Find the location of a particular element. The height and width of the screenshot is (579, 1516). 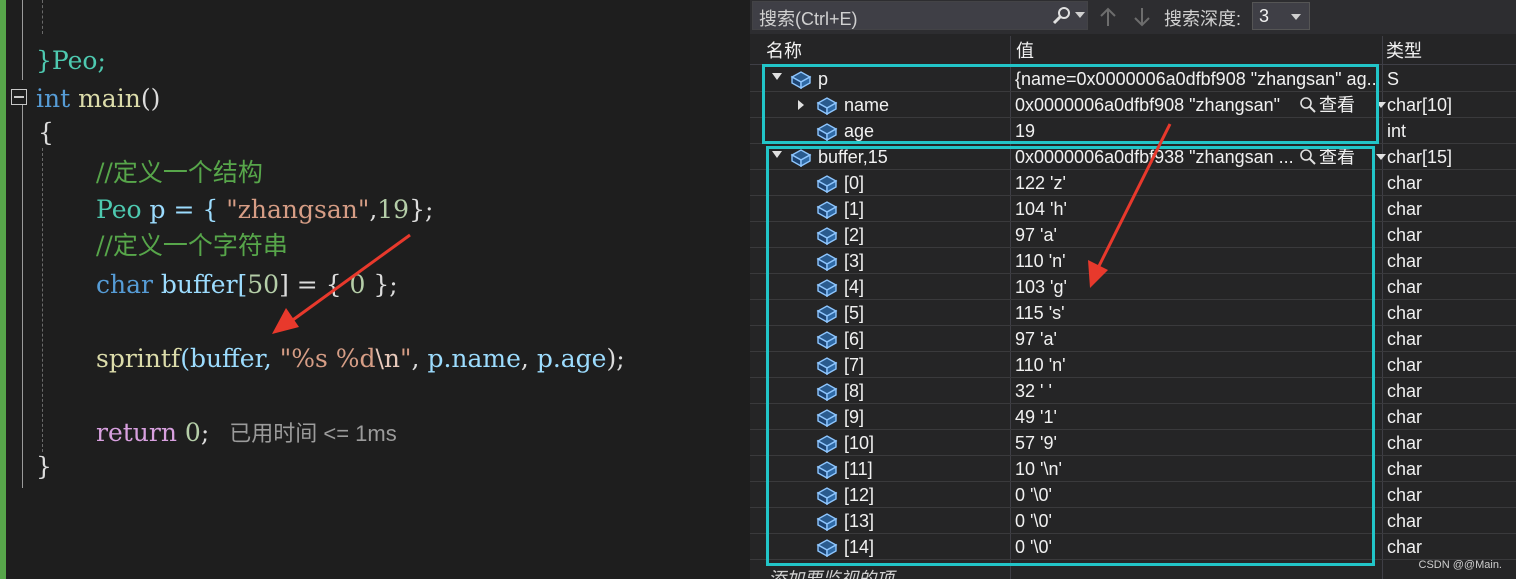

watch-row-type: char[15] is located at coordinates (1420, 157).